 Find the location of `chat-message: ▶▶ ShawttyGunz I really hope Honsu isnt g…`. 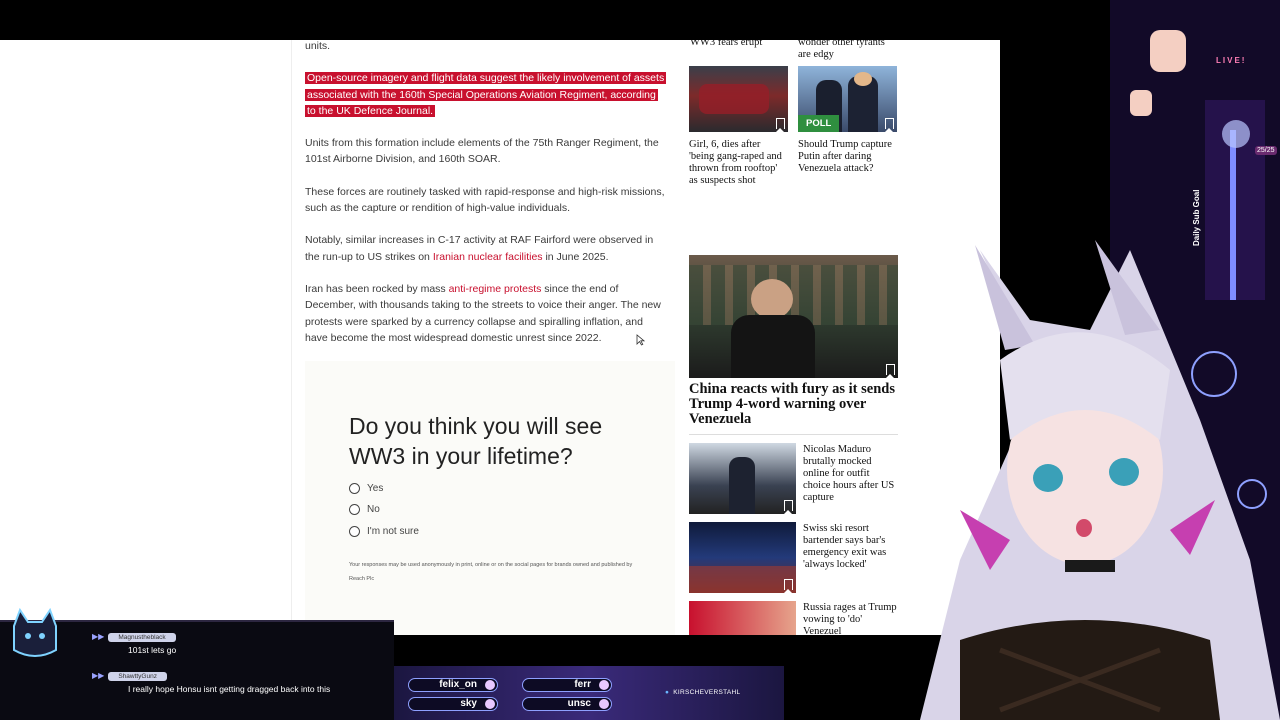

chat-message: ▶▶ ShawttyGunz I really hope Honsu isnt g… is located at coordinates (211, 682).